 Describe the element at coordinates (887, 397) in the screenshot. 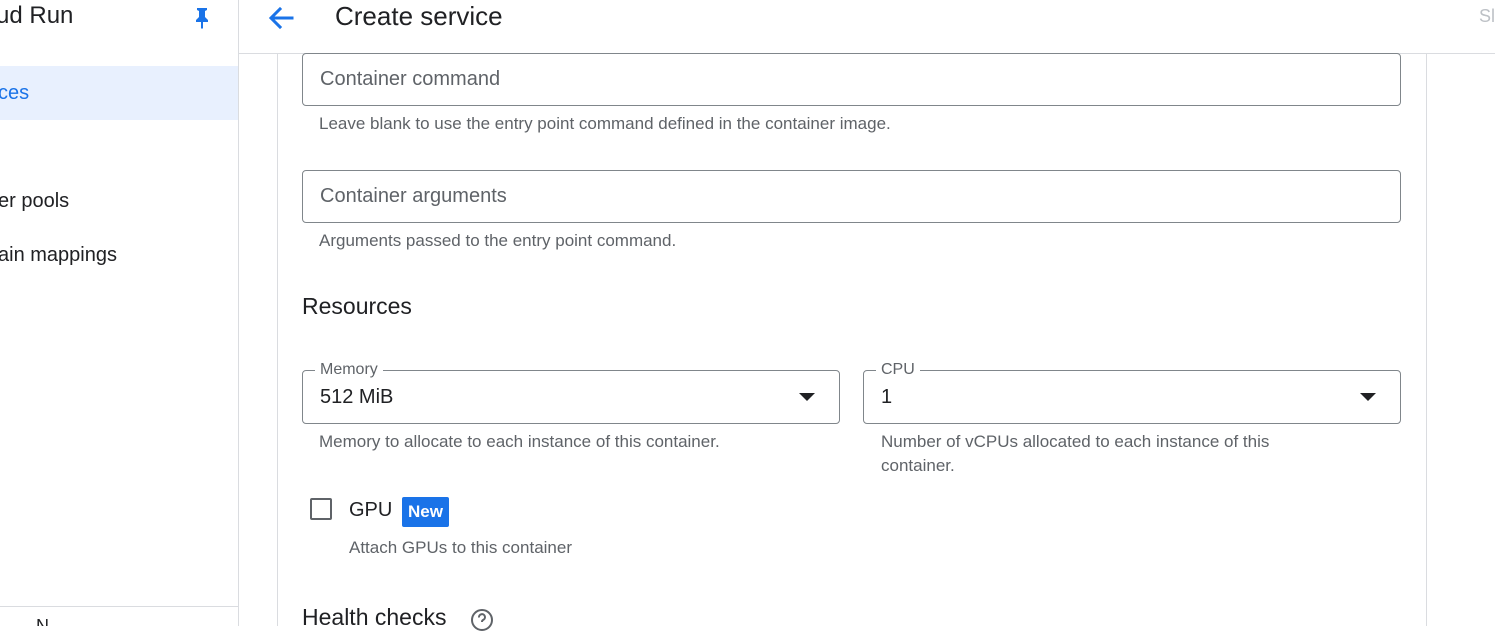

I see `cpu-value: 1` at that location.